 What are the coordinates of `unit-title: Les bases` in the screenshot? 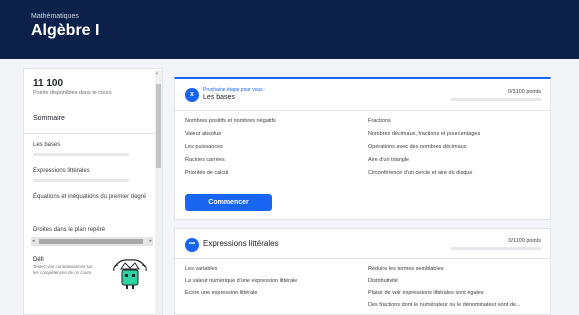 It's located at (219, 97).